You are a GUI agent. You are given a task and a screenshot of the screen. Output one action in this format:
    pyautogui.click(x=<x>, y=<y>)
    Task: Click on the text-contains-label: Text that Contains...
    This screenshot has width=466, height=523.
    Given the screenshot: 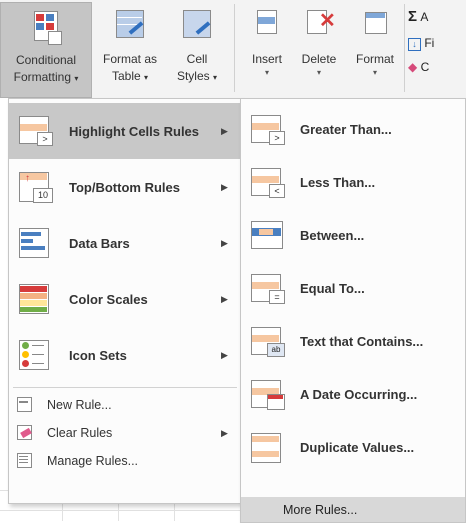 What is the action you would take?
    pyautogui.click(x=362, y=341)
    